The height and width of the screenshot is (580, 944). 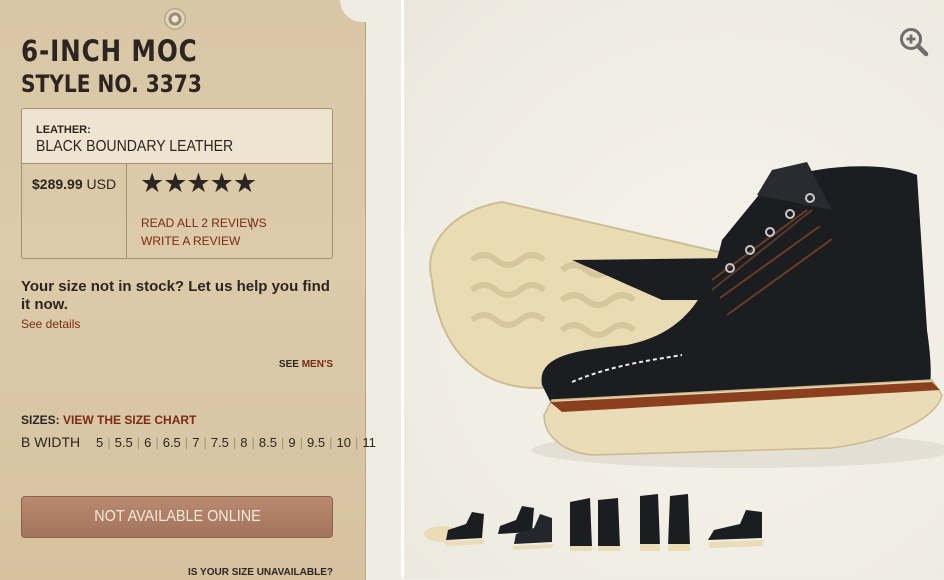 What do you see at coordinates (109, 51) in the screenshot?
I see `product-title: 6-INCH MOC` at bounding box center [109, 51].